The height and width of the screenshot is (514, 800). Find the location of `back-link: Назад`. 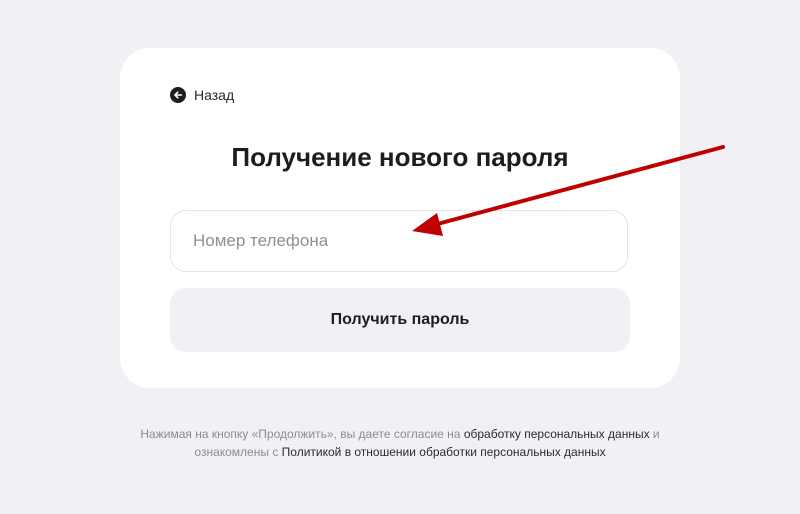

back-link: Назад is located at coordinates (202, 95).